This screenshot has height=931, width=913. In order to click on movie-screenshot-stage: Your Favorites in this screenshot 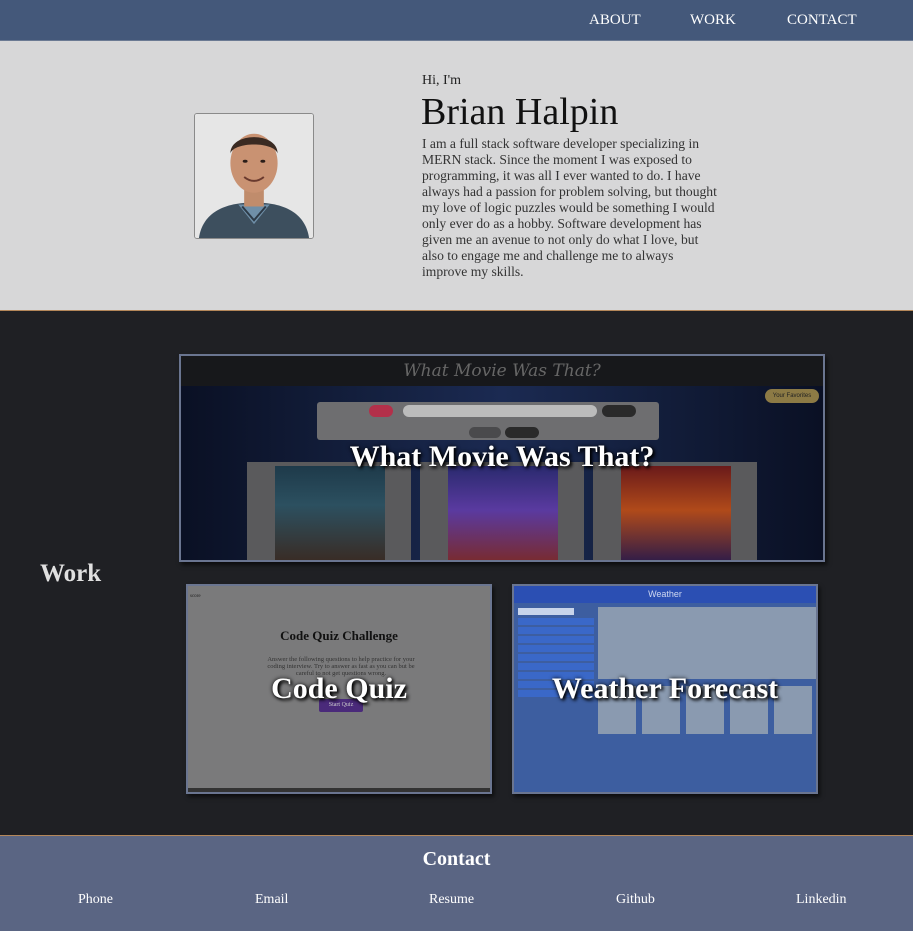, I will do `click(502, 473)`.